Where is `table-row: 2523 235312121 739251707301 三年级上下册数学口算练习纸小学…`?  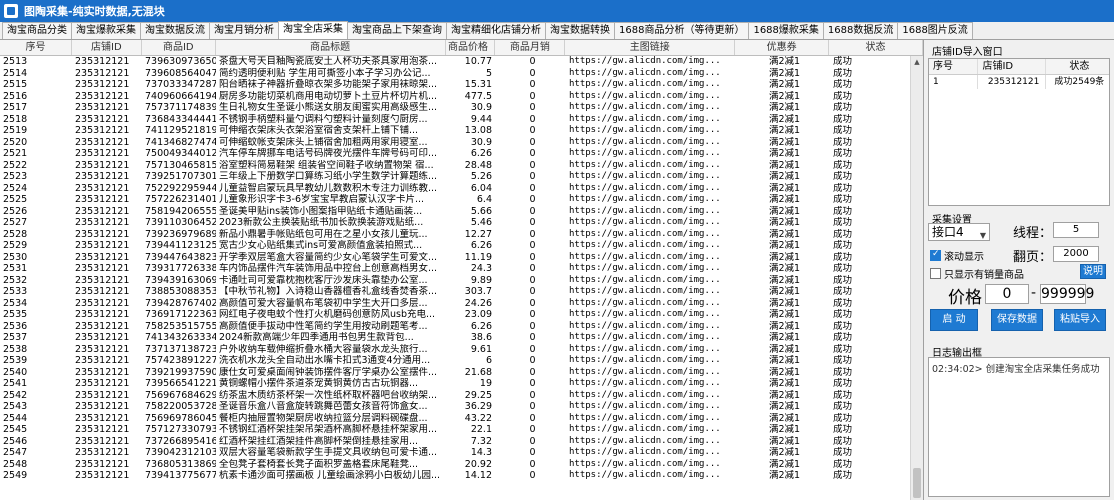
table-row: 2523 235312121 739251707301 三年级上下册数学口算练习纸小学… is located at coordinates (455, 177).